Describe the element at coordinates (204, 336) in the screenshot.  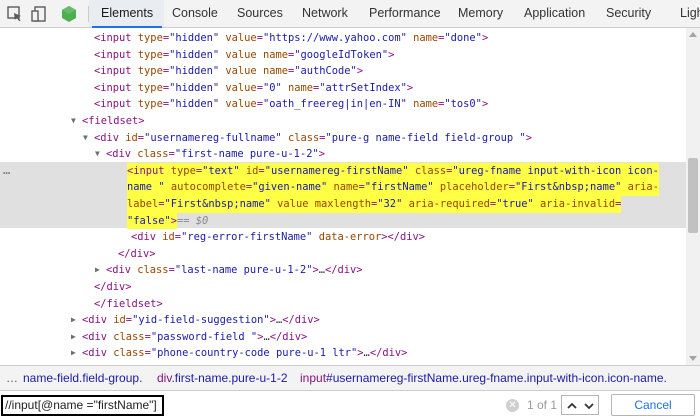
I see `markup-token: "password-field "` at that location.